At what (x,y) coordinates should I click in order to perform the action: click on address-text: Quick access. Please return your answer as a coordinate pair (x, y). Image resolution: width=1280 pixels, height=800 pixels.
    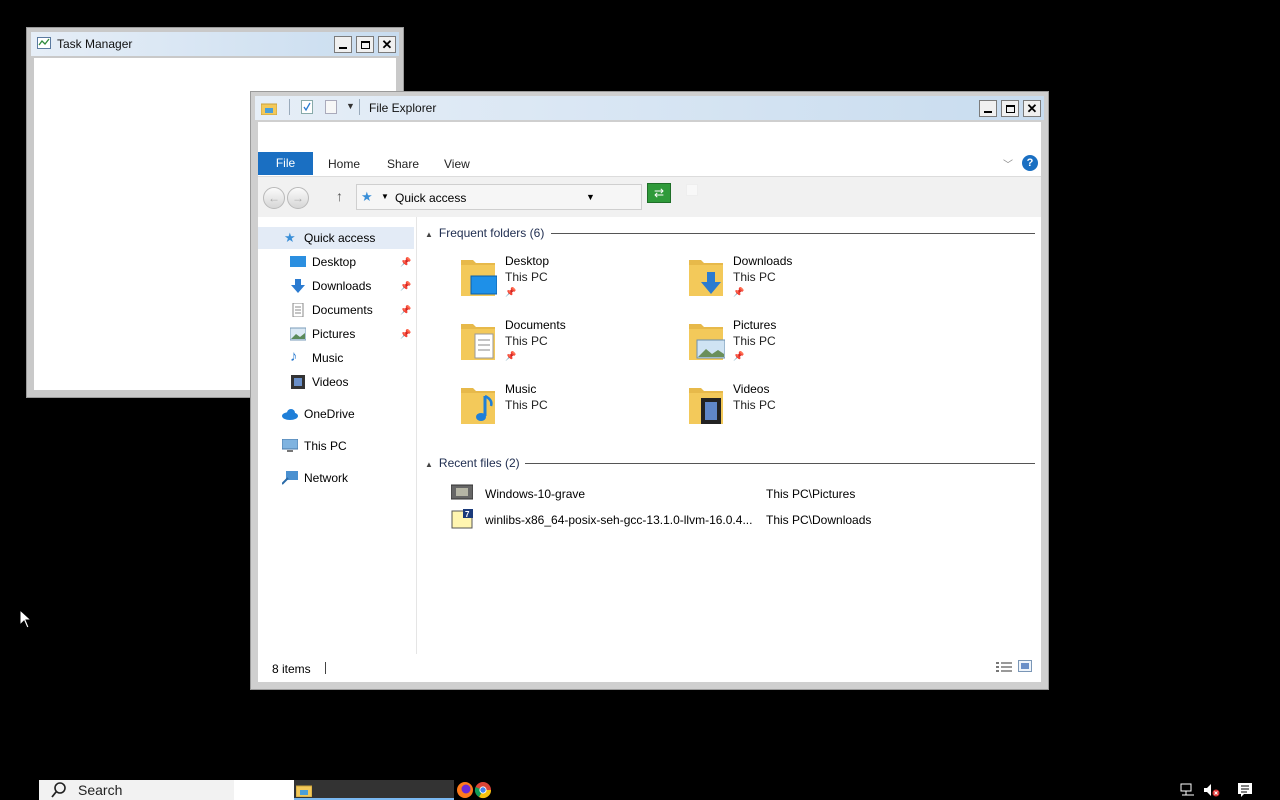
    Looking at the image, I should click on (431, 198).